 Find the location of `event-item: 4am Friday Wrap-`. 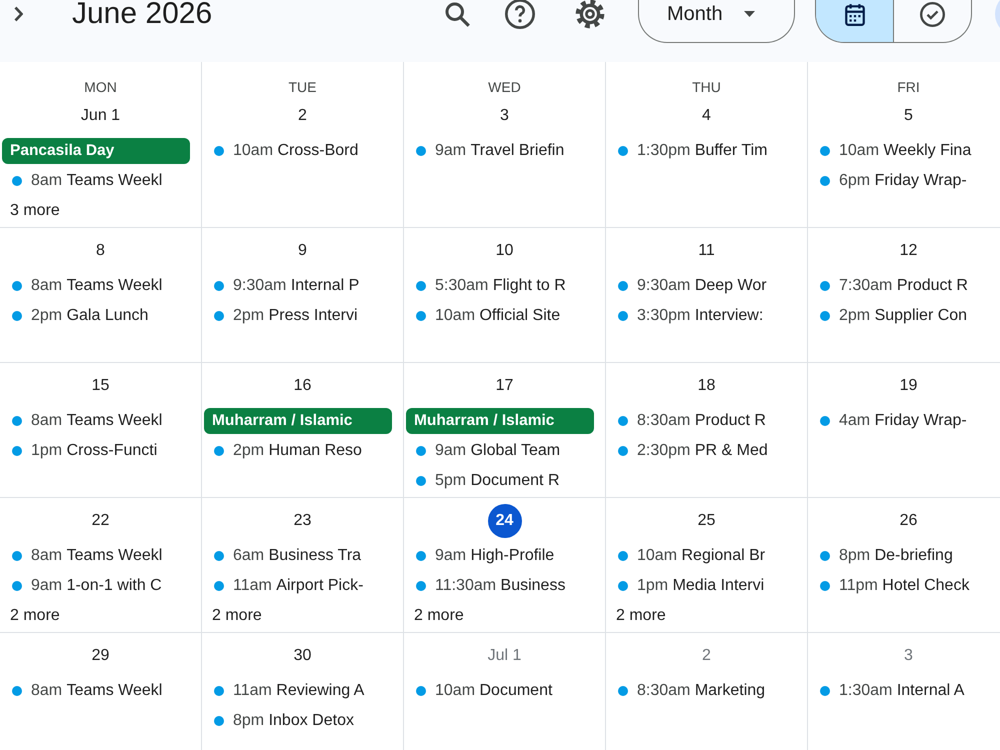

event-item: 4am Friday Wrap- is located at coordinates (887, 421).